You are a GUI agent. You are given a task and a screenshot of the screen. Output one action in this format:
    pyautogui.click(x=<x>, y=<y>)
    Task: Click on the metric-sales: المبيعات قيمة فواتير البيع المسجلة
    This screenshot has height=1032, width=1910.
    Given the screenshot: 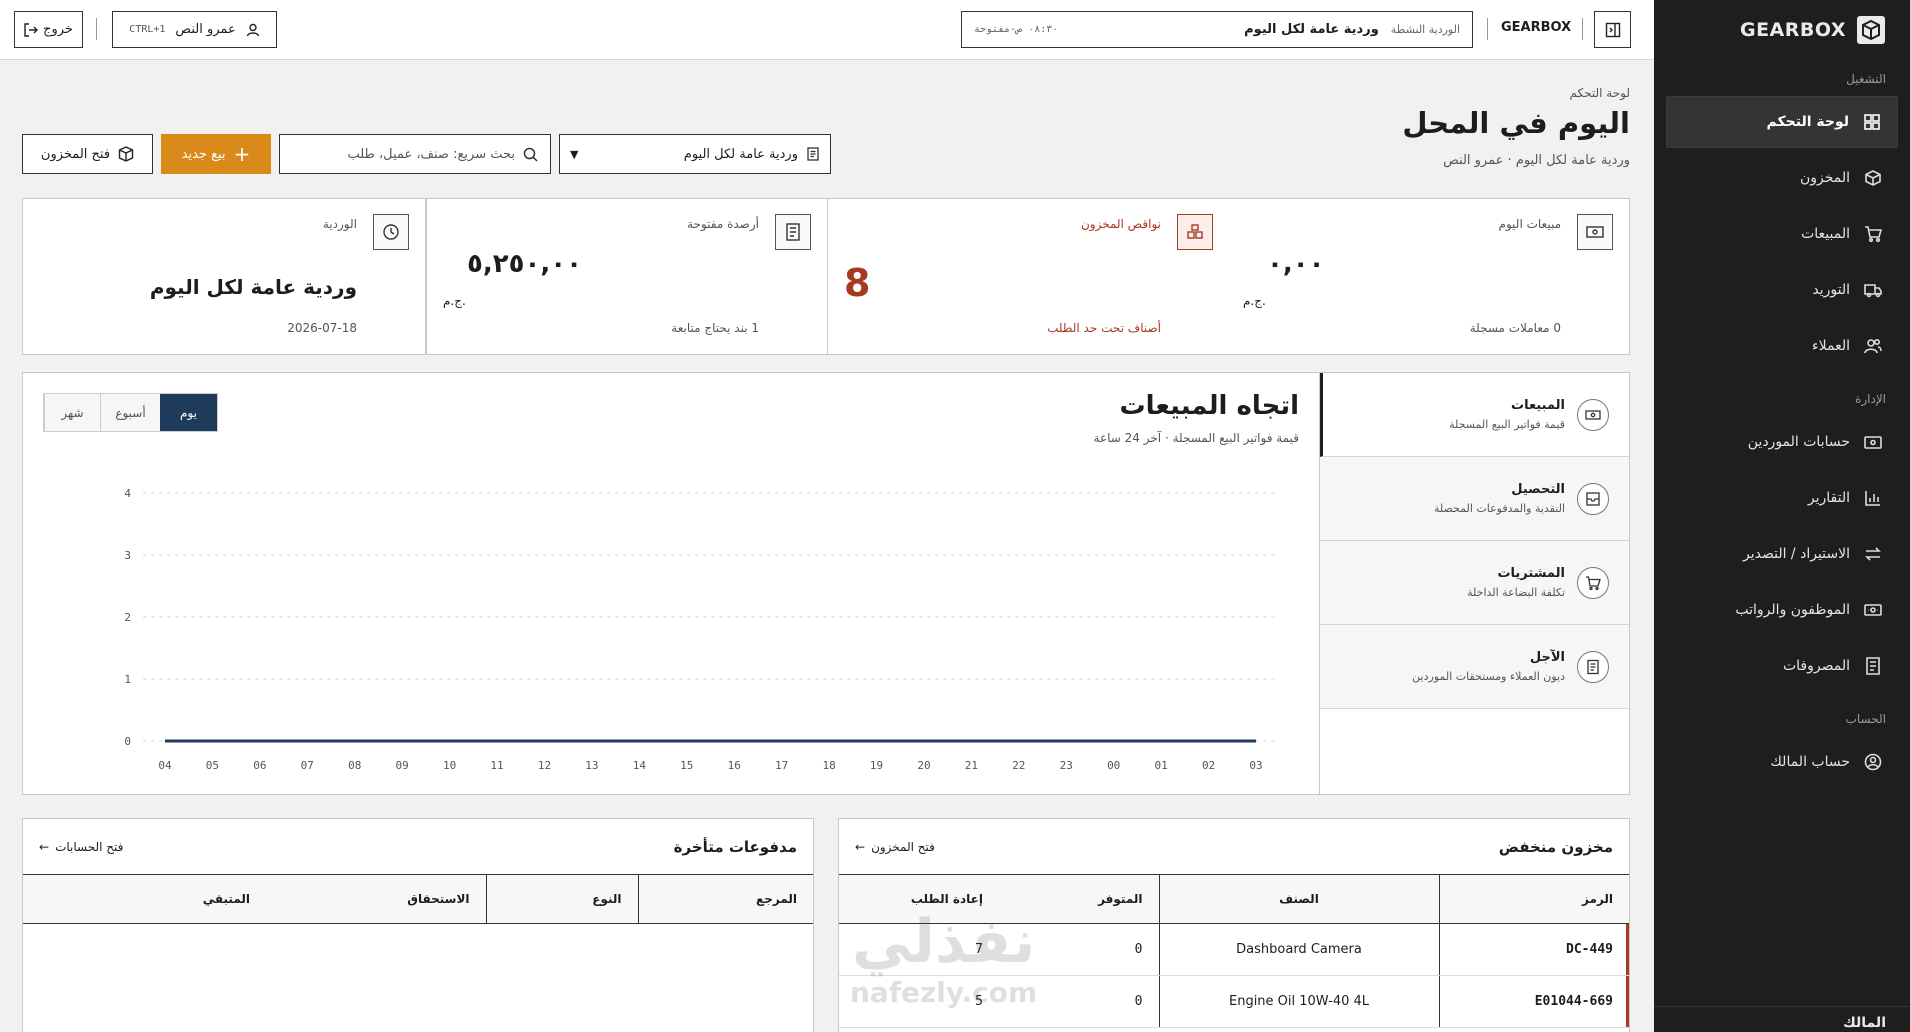 What is the action you would take?
    pyautogui.click(x=1474, y=415)
    